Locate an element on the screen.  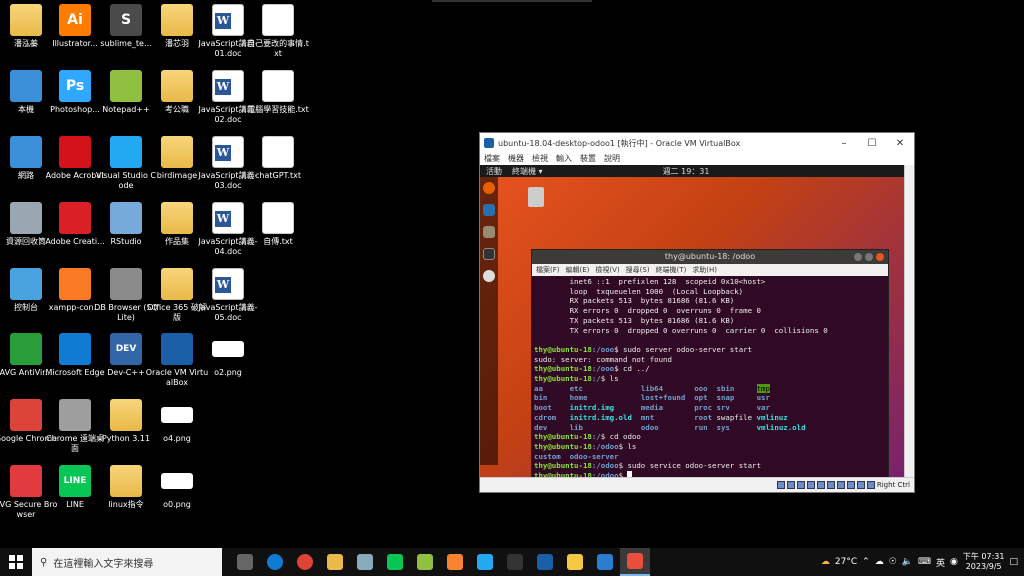
desktop-icon: 自傳.txt is located at coordinates (278, 224).